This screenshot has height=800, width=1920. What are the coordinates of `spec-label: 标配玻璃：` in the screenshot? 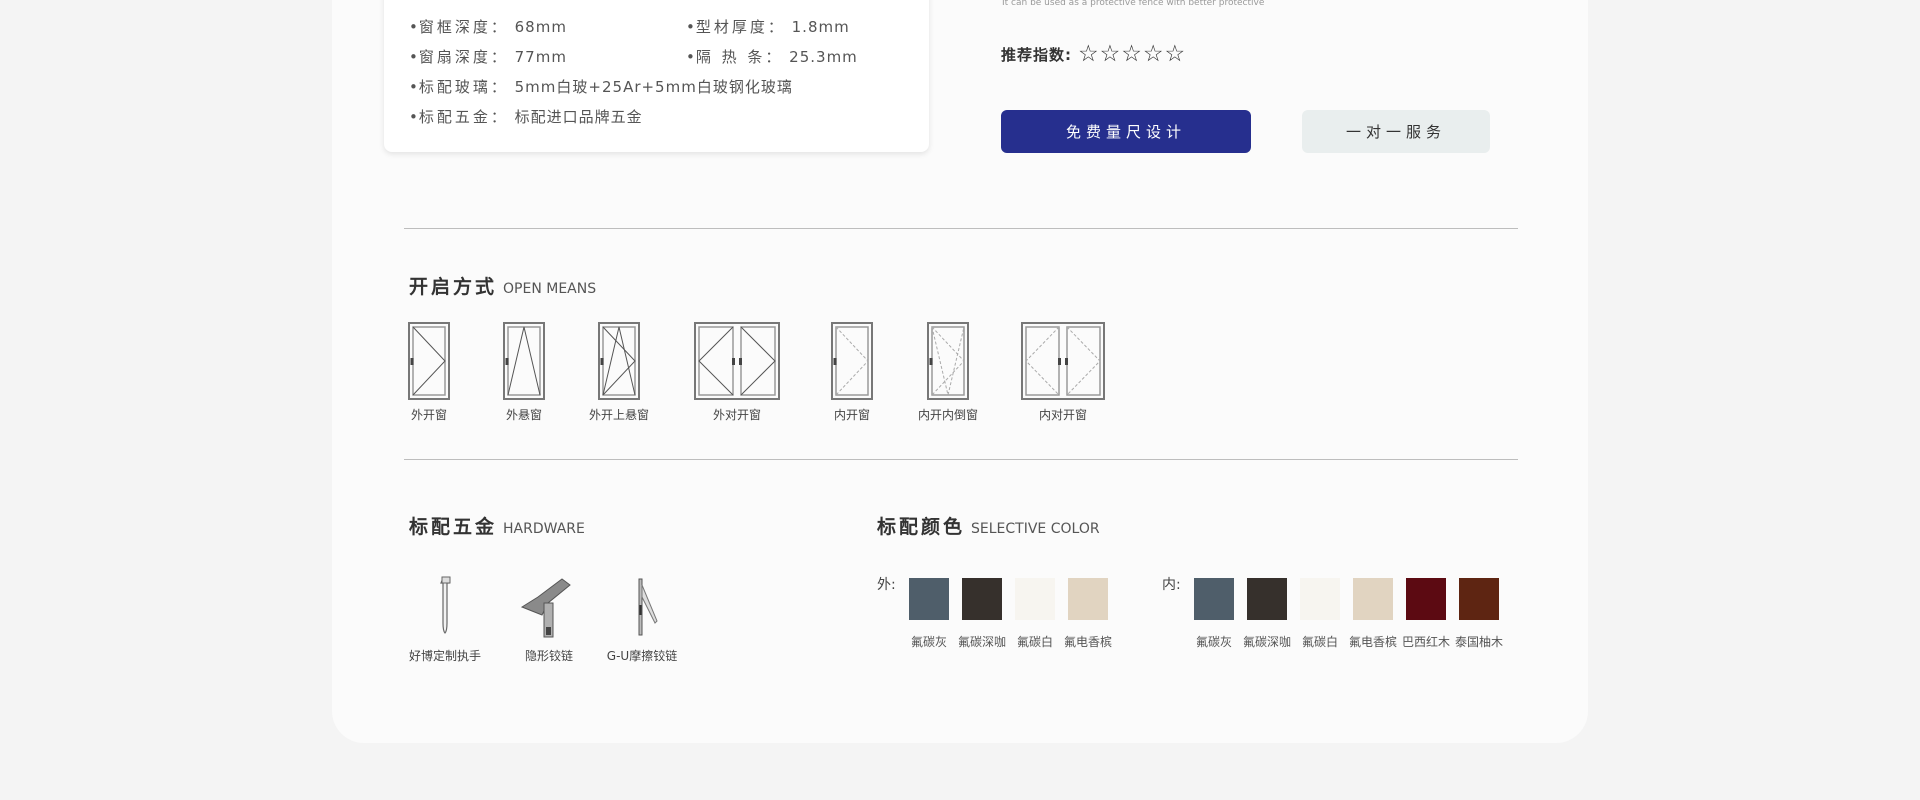 It's located at (463, 87).